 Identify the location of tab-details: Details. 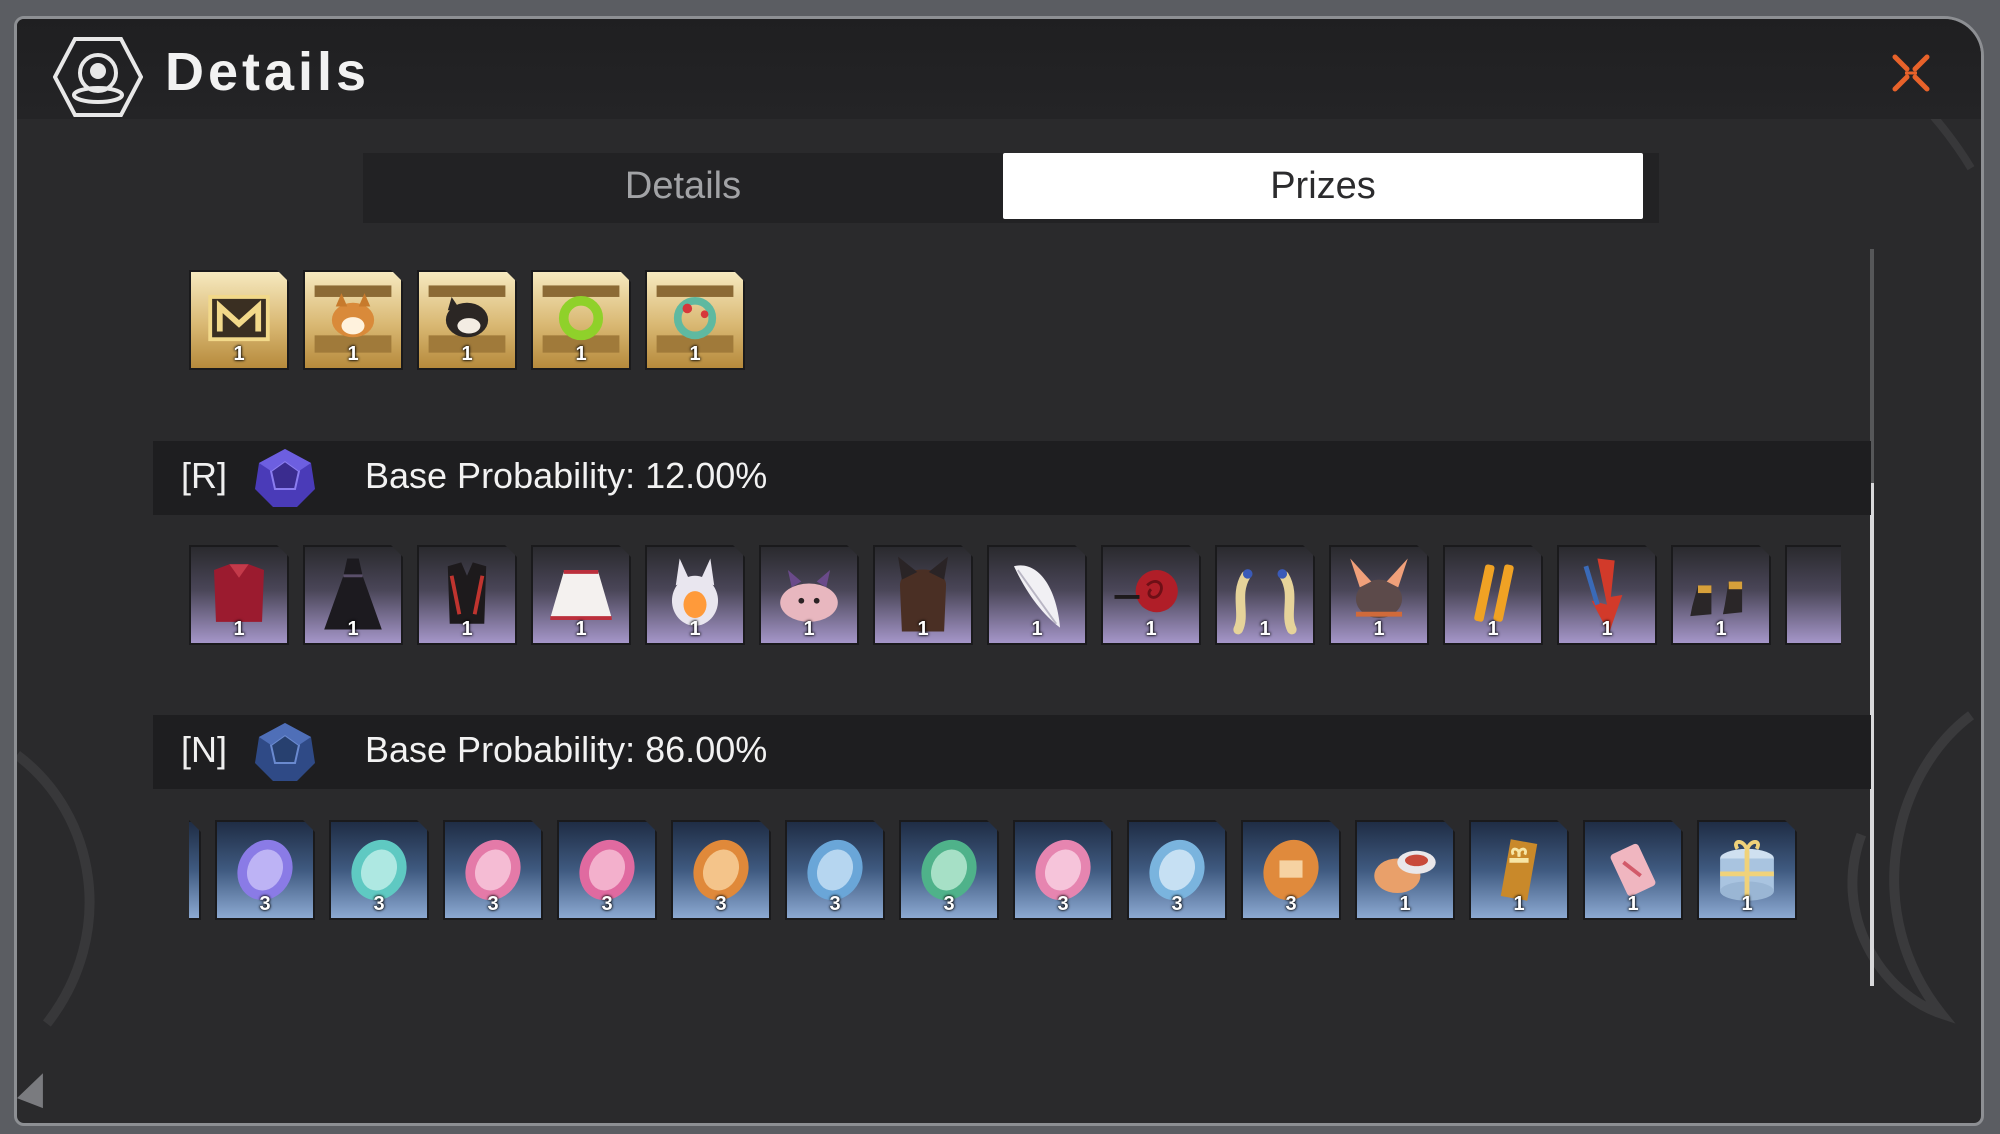
(683, 186).